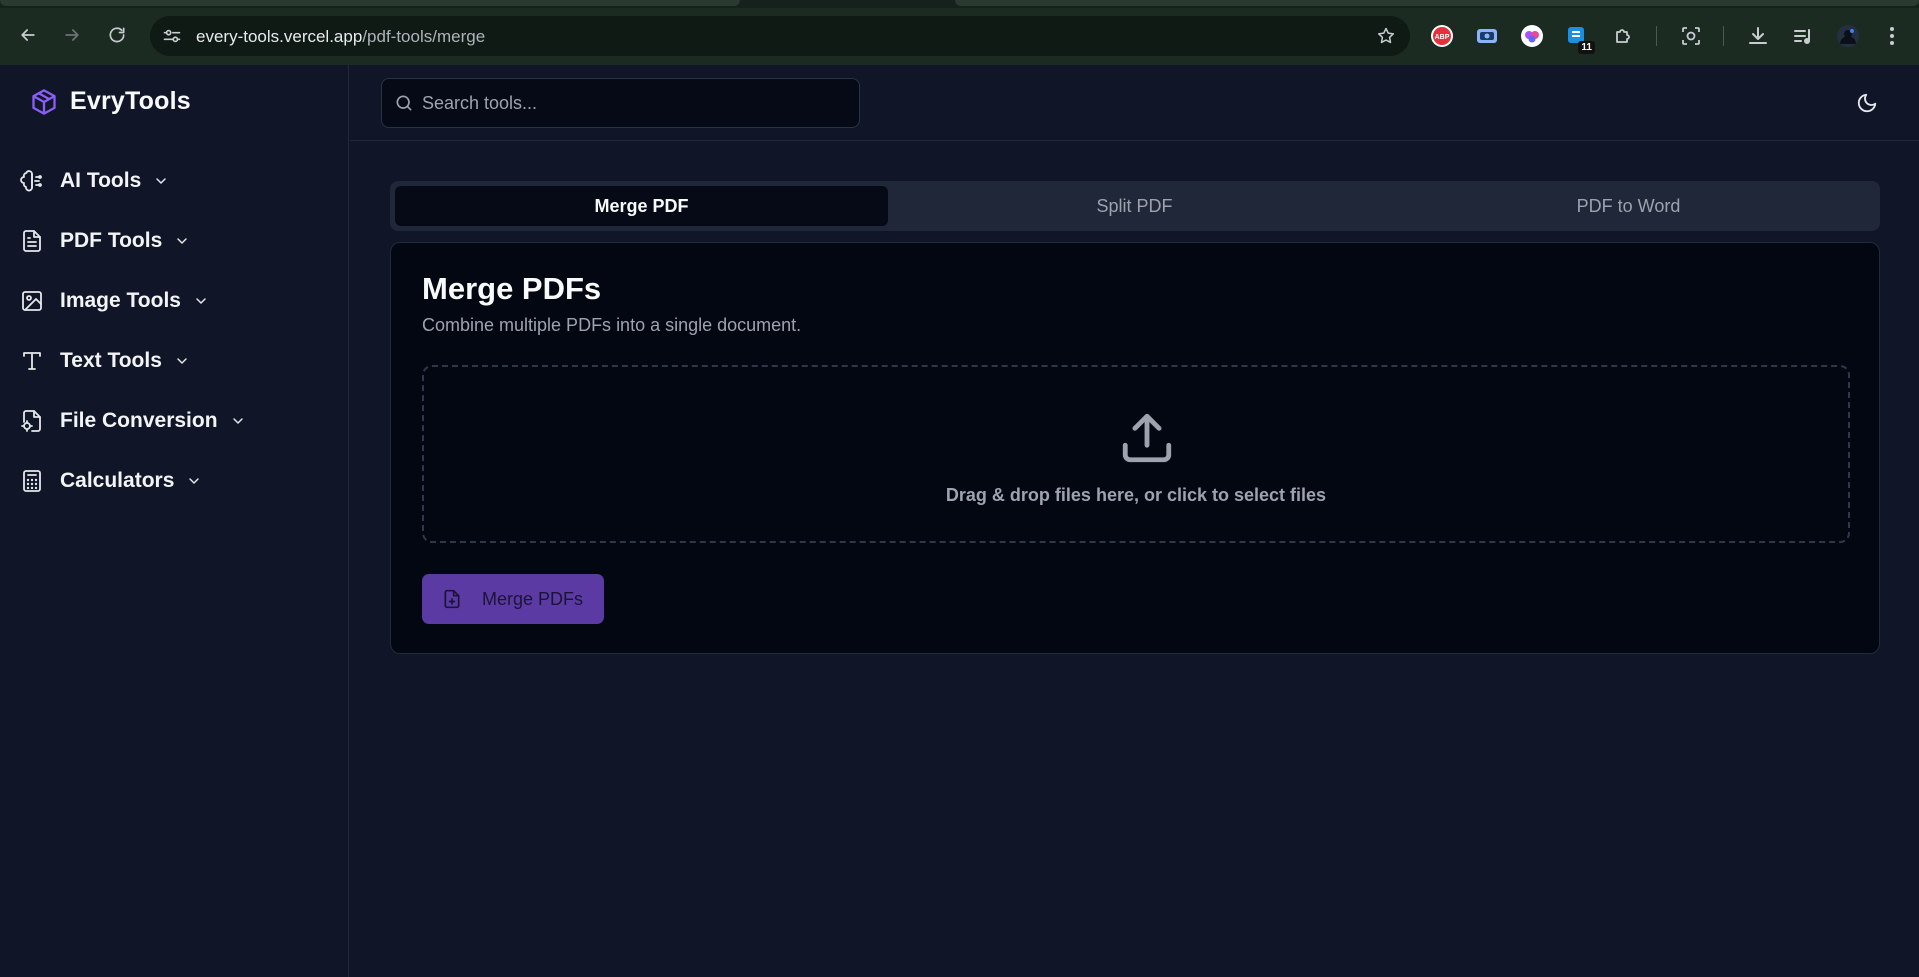 This screenshot has width=1919, height=977. Describe the element at coordinates (1691, 36) in the screenshot. I see `screenshot-lens-icon` at that location.